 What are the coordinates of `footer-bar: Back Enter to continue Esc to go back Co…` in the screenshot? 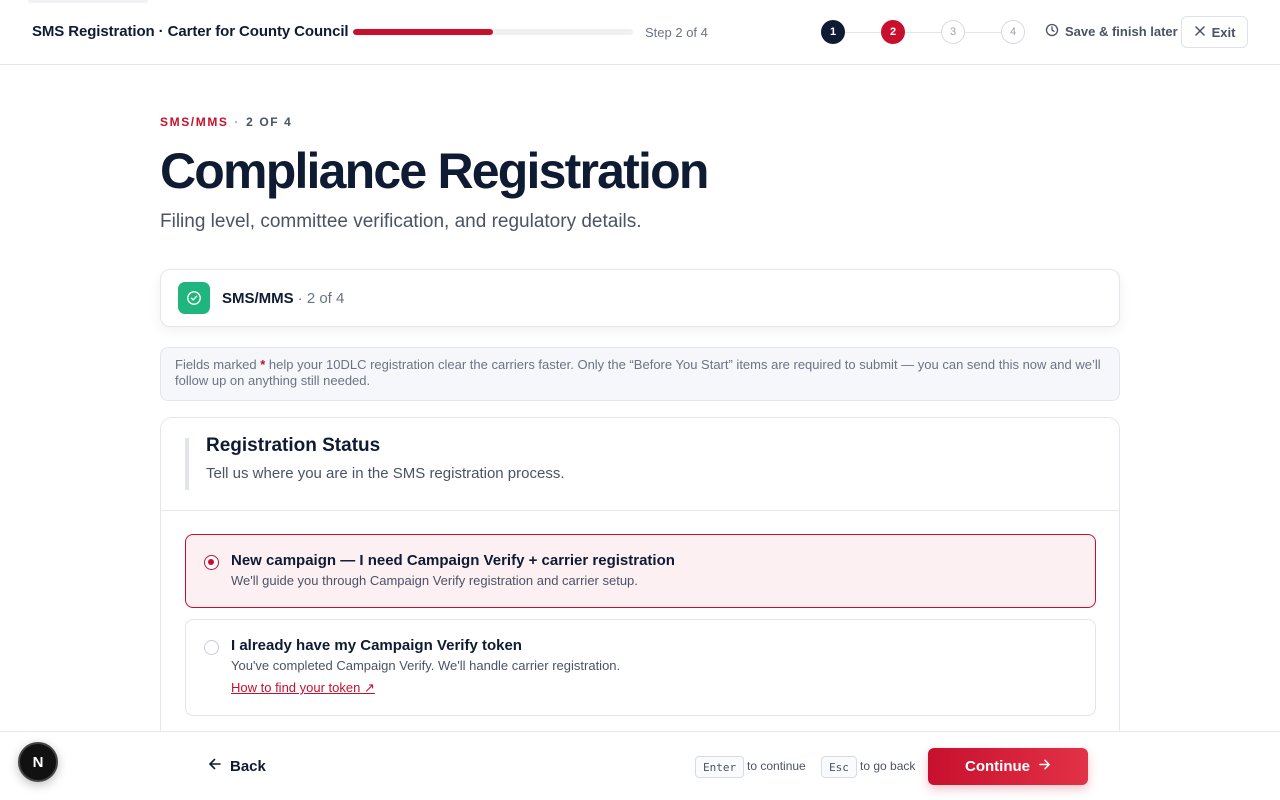 It's located at (640, 765).